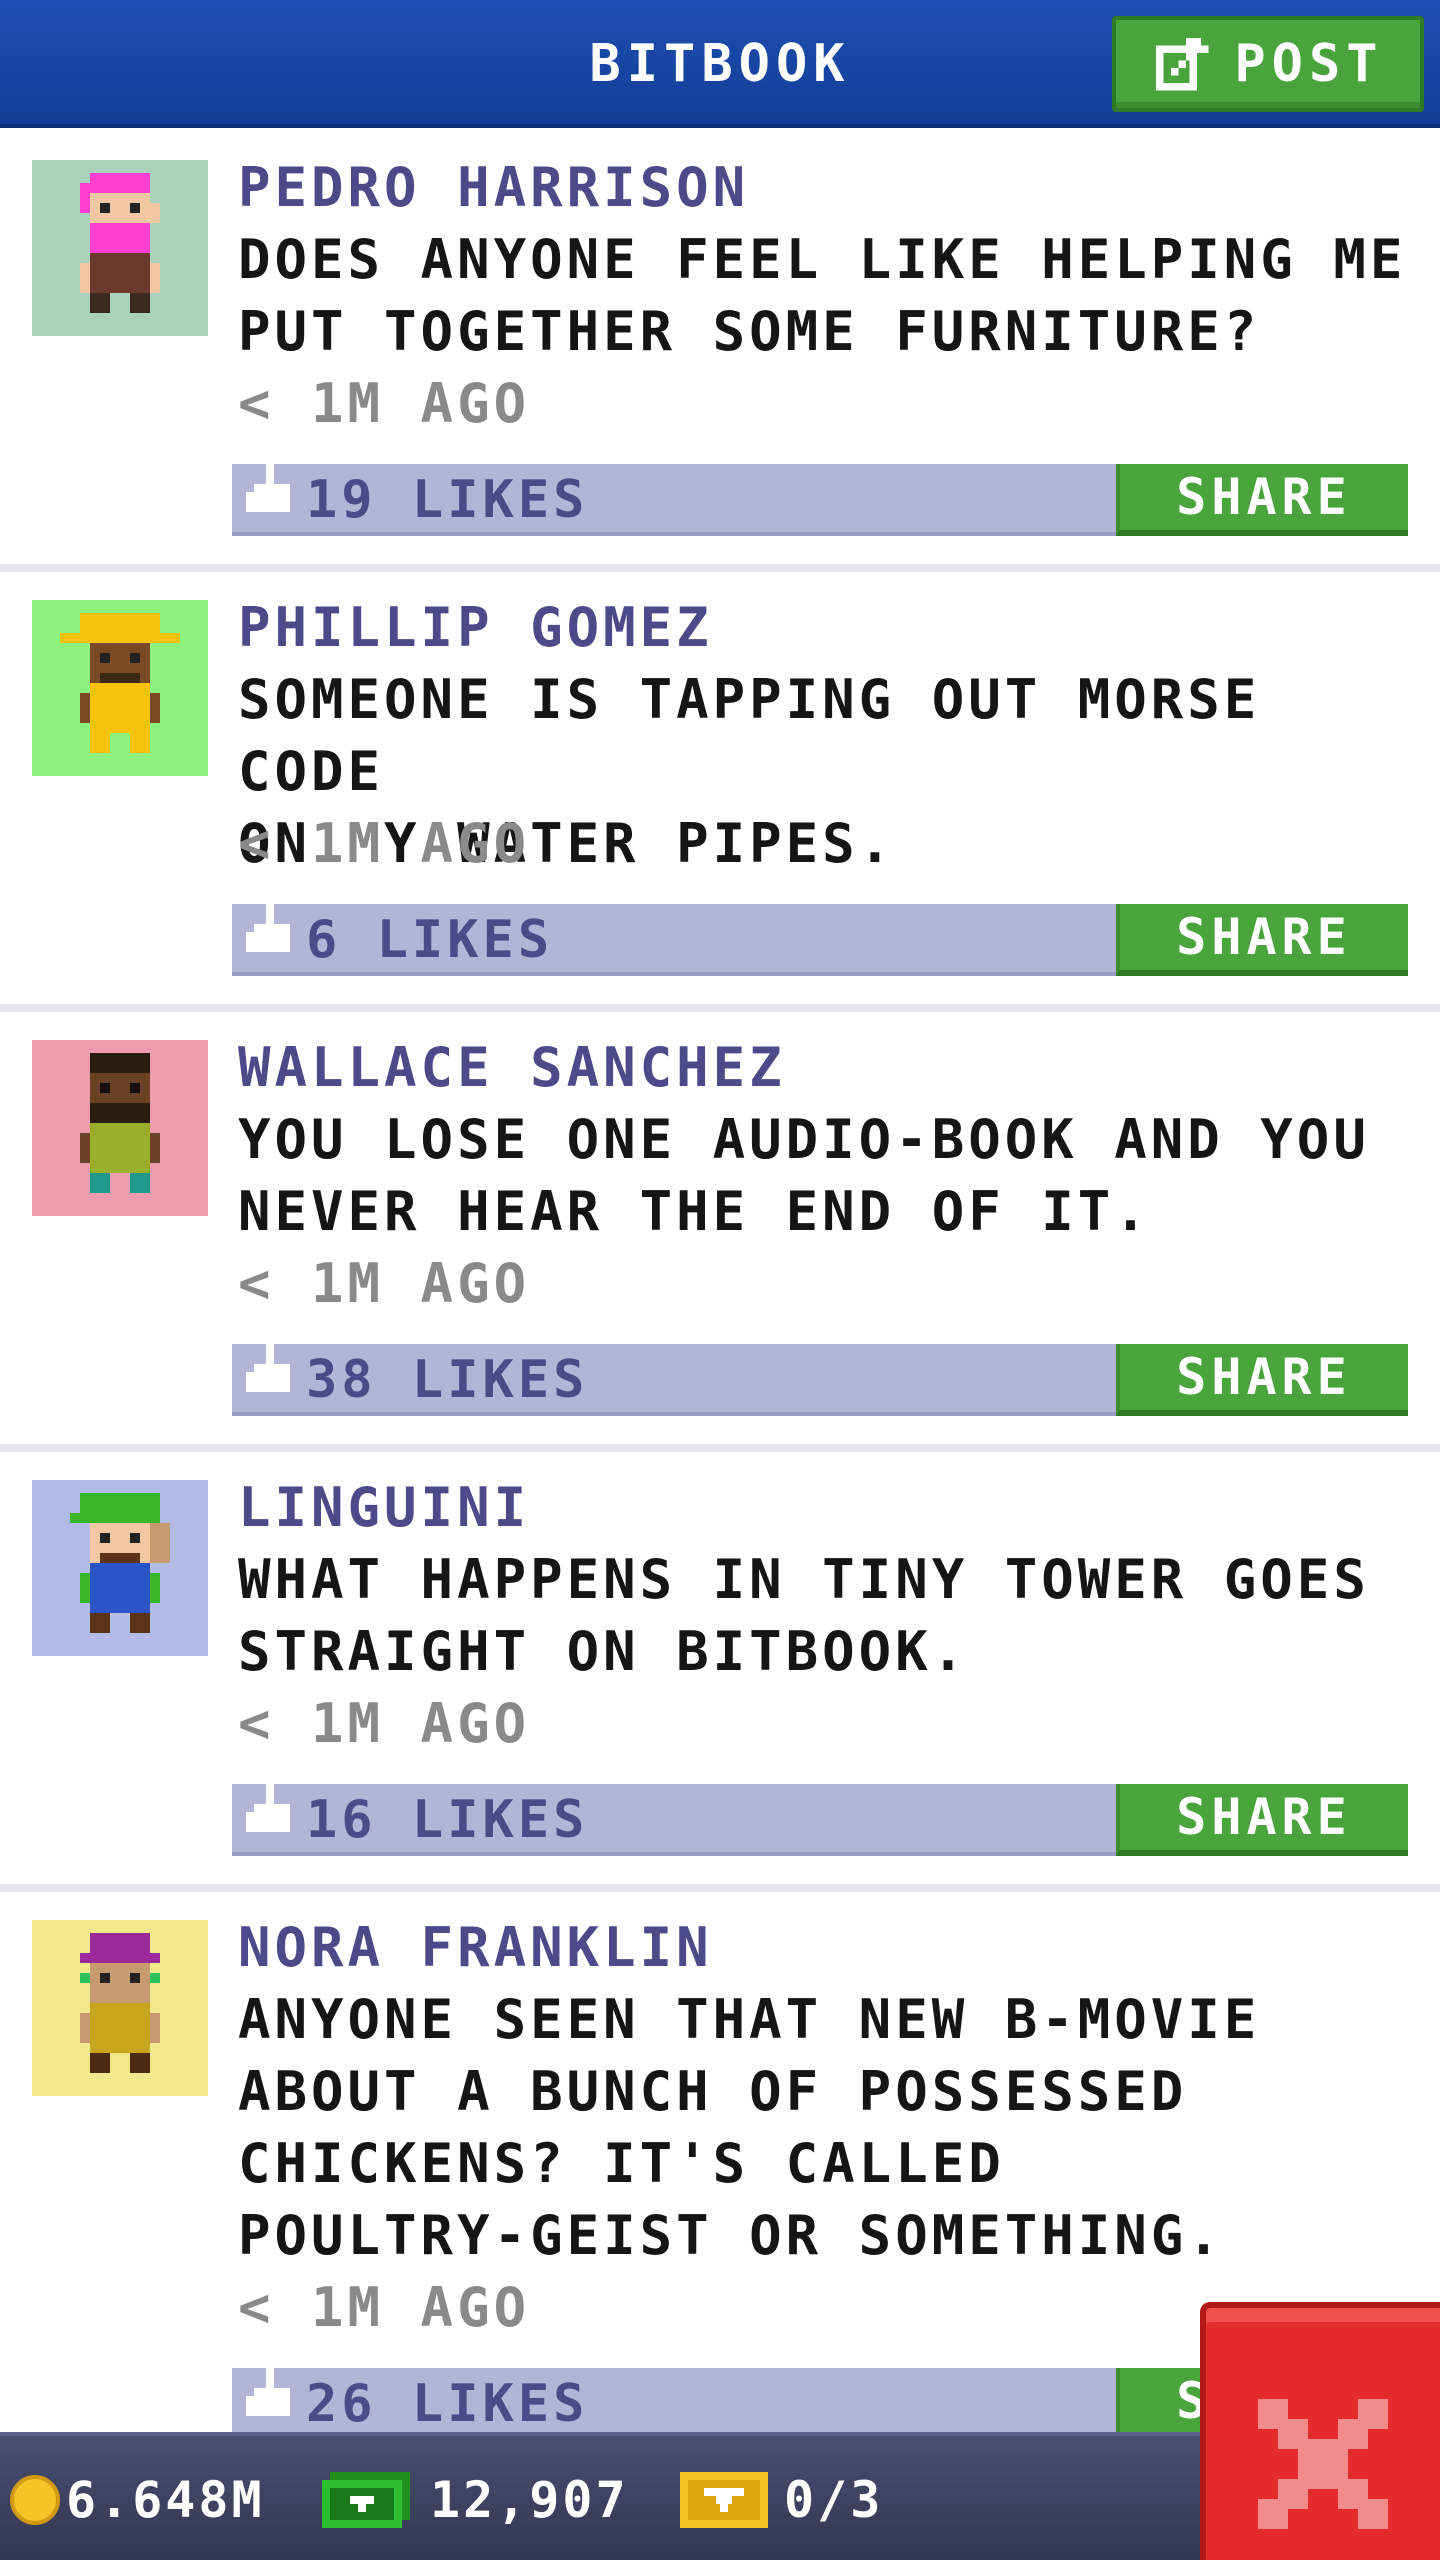  I want to click on post-author: PHILLIP GOMEZ, so click(475, 627).